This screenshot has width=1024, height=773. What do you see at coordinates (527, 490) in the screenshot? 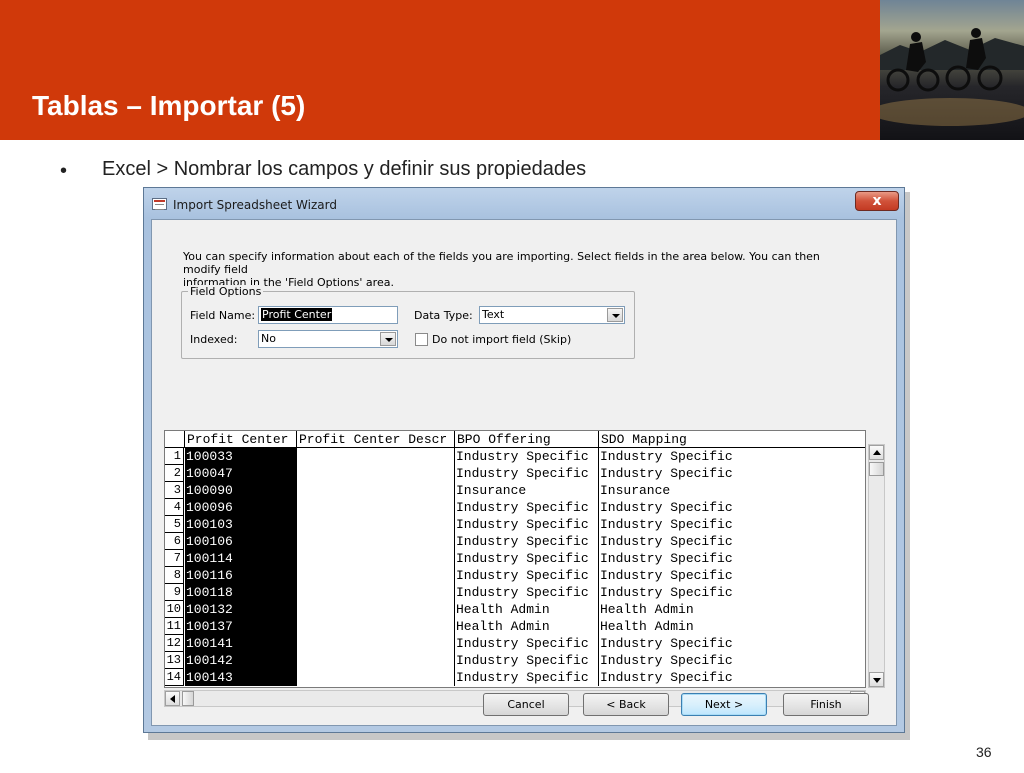
I see `cell-bpo-offering: Insurance` at bounding box center [527, 490].